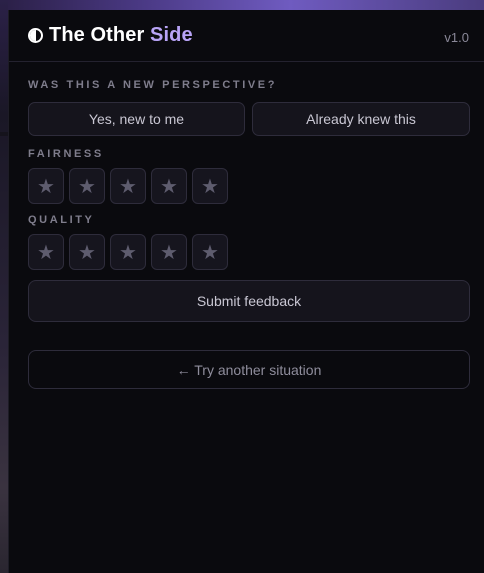 Image resolution: width=484 pixels, height=573 pixels. Describe the element at coordinates (361, 119) in the screenshot. I see `already-knew-this-button: Already knew this` at that location.